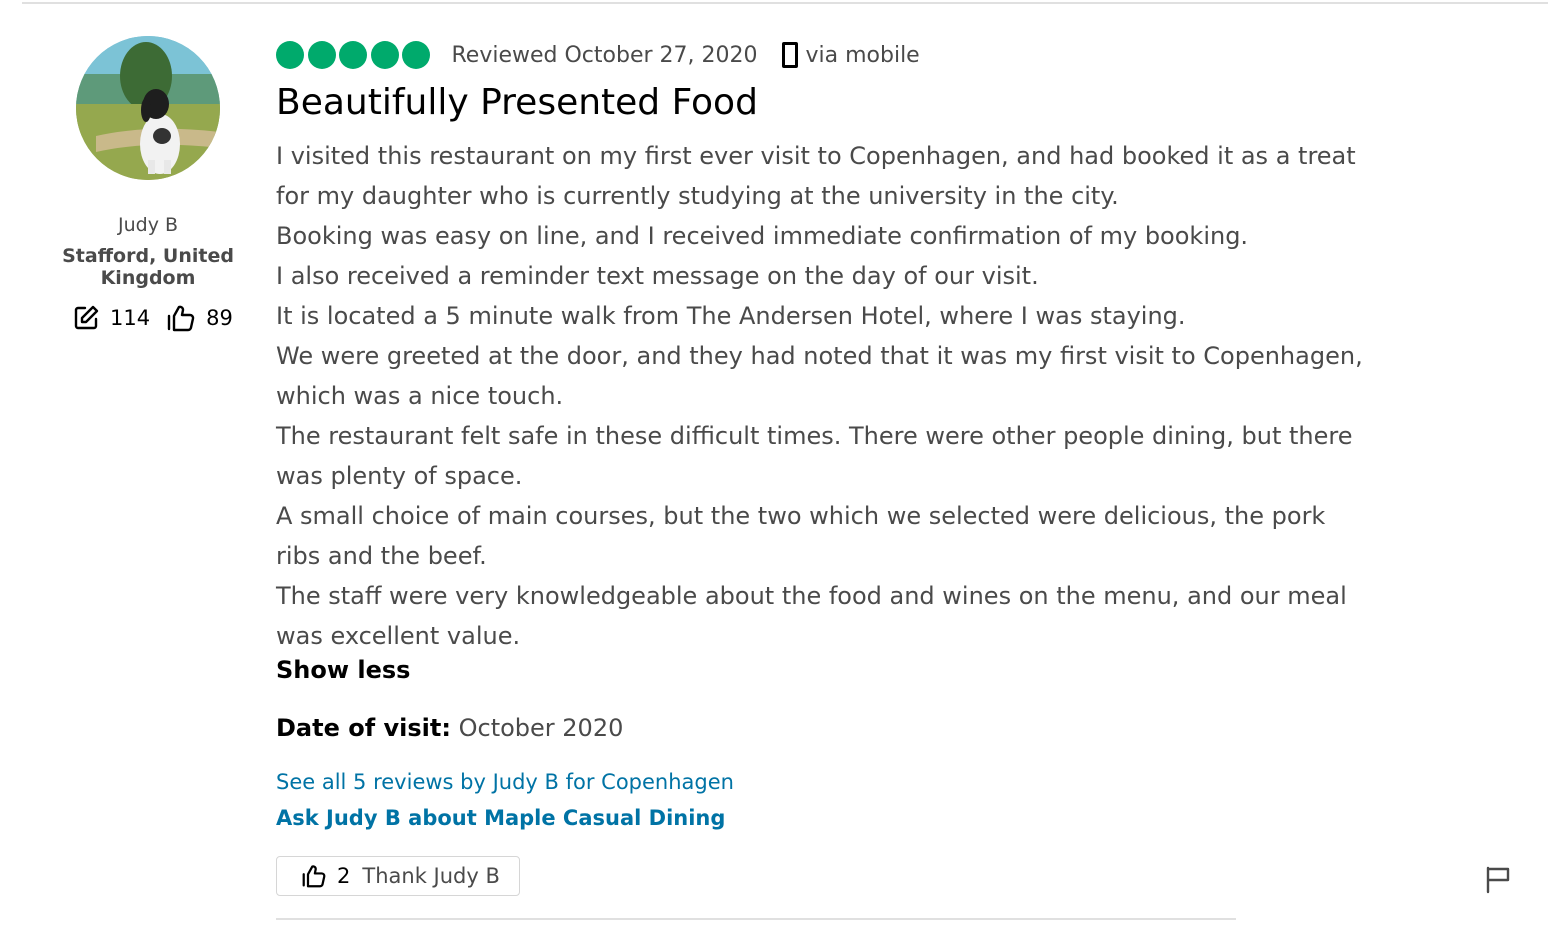 This screenshot has width=1568, height=926. Describe the element at coordinates (219, 318) in the screenshot. I see `helpful-votes-count: 89` at that location.